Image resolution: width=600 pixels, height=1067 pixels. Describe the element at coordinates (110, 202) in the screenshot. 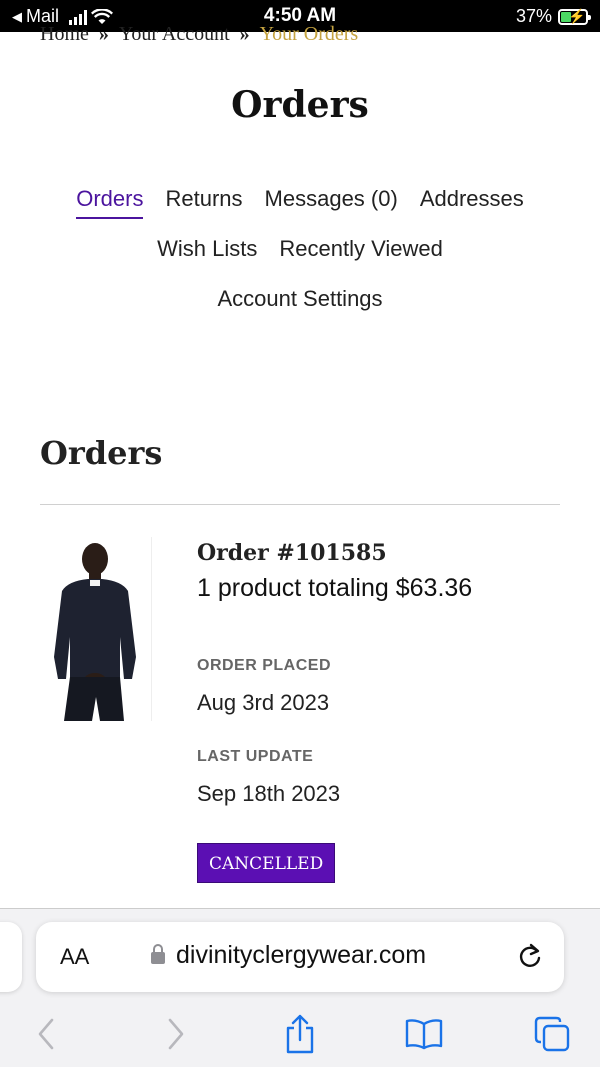

I see `tab-orders: Orders` at that location.